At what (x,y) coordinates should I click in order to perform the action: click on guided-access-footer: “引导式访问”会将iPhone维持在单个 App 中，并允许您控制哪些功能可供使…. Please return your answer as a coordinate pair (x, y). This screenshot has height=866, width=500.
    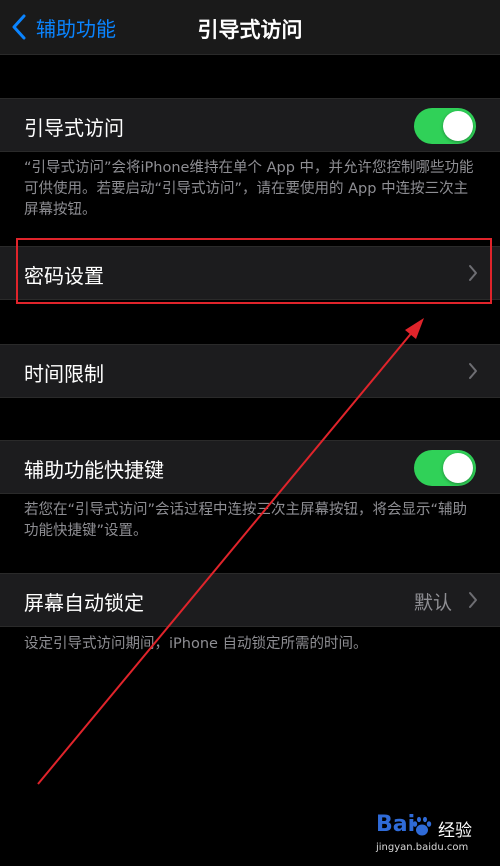
    Looking at the image, I should click on (249, 189).